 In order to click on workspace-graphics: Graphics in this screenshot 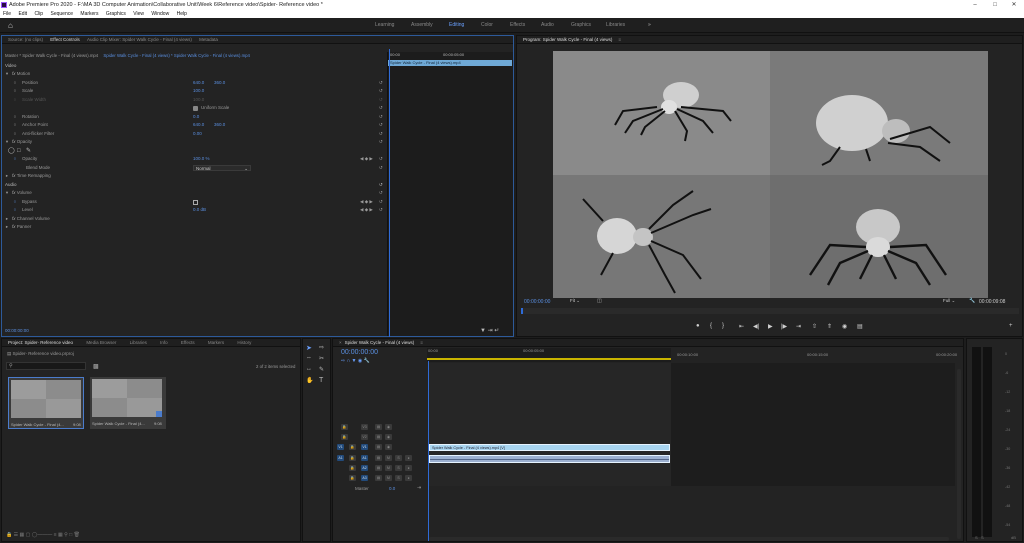, I will do `click(581, 25)`.